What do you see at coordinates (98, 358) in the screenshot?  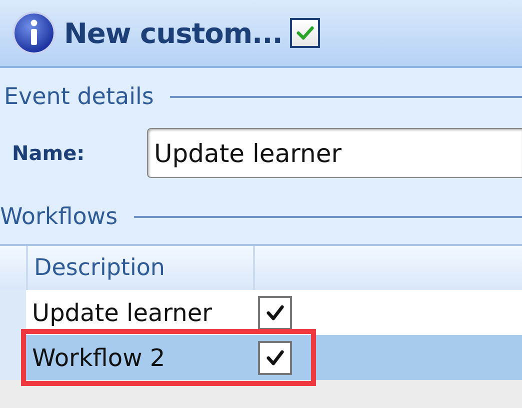 I see `table-cell-text: Workflow 2` at bounding box center [98, 358].